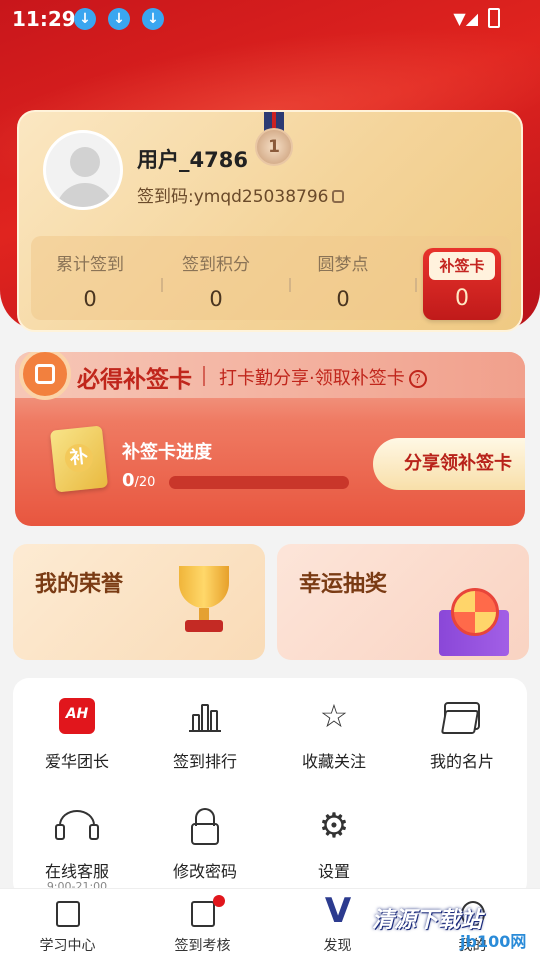 This screenshot has height=960, width=540. I want to click on menu-item-customer-service: 在线客服 9:00-21:00, so click(77, 839).